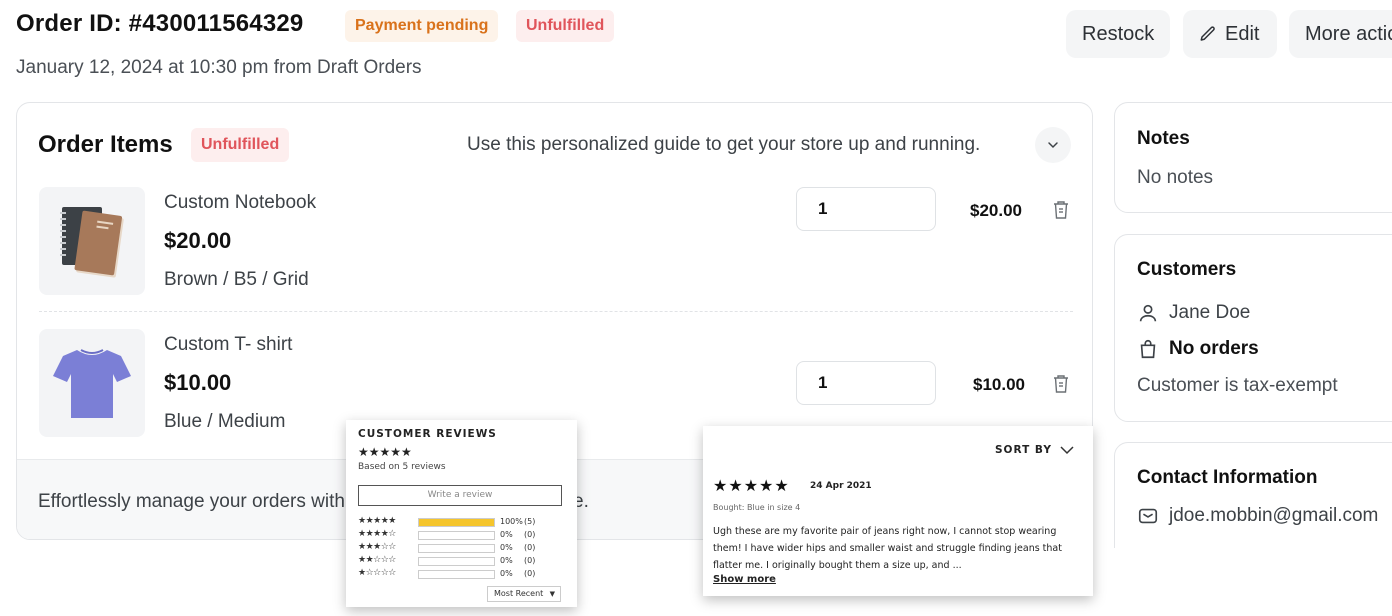 The width and height of the screenshot is (1392, 616). Describe the element at coordinates (236, 279) in the screenshot. I see `item-variant: Brown / B5 / Grid` at that location.